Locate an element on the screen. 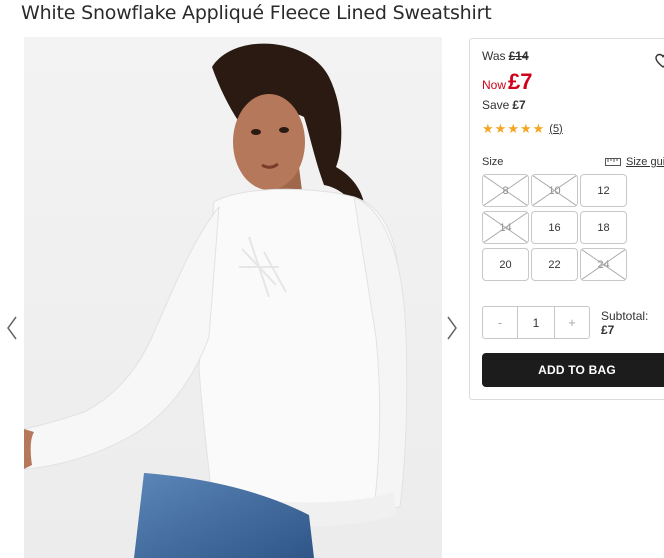 The height and width of the screenshot is (558, 664). size-guide-label: Size guide is located at coordinates (645, 162).